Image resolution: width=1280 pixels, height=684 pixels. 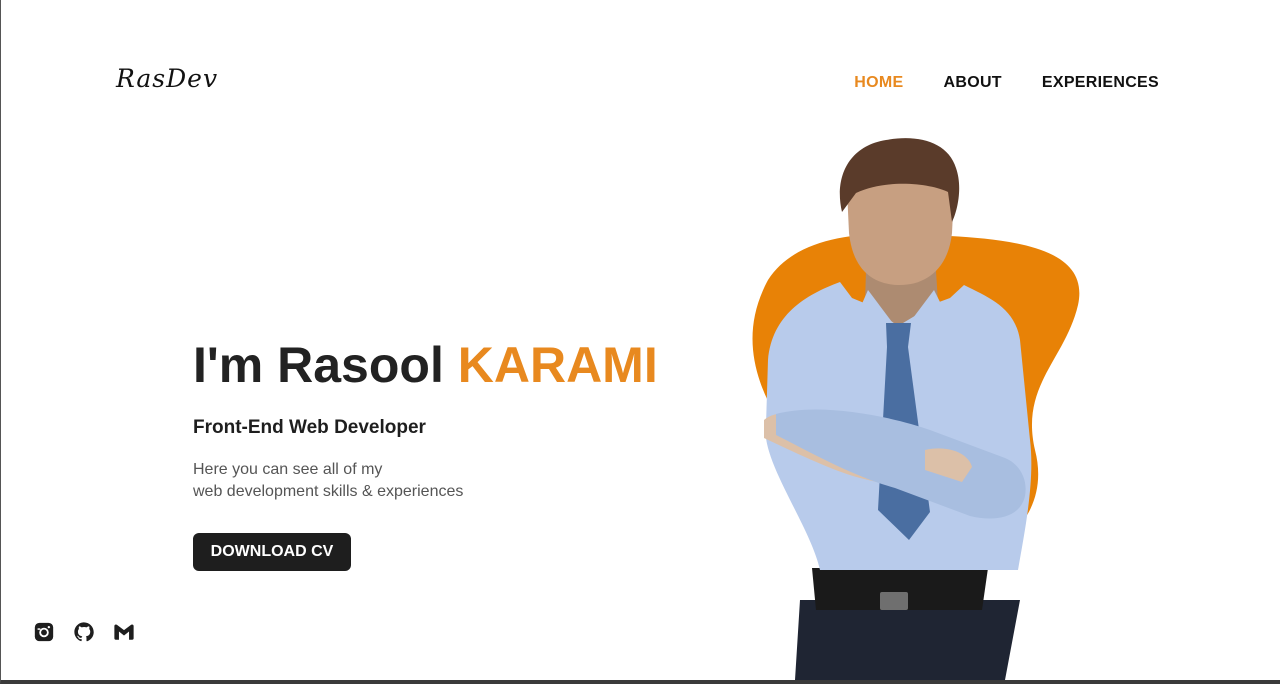 What do you see at coordinates (972, 83) in the screenshot?
I see `nav-about-link: ABOUT` at bounding box center [972, 83].